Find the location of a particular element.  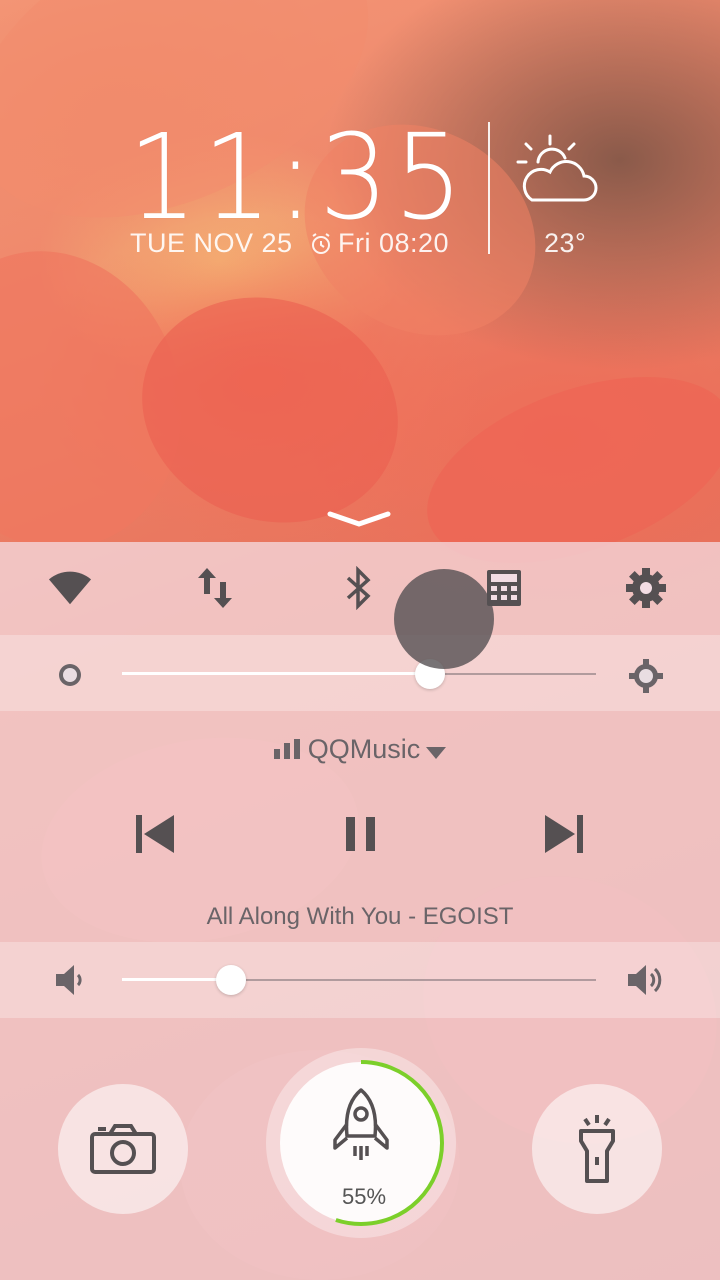

partly-cloudy-icon is located at coordinates (556, 171).